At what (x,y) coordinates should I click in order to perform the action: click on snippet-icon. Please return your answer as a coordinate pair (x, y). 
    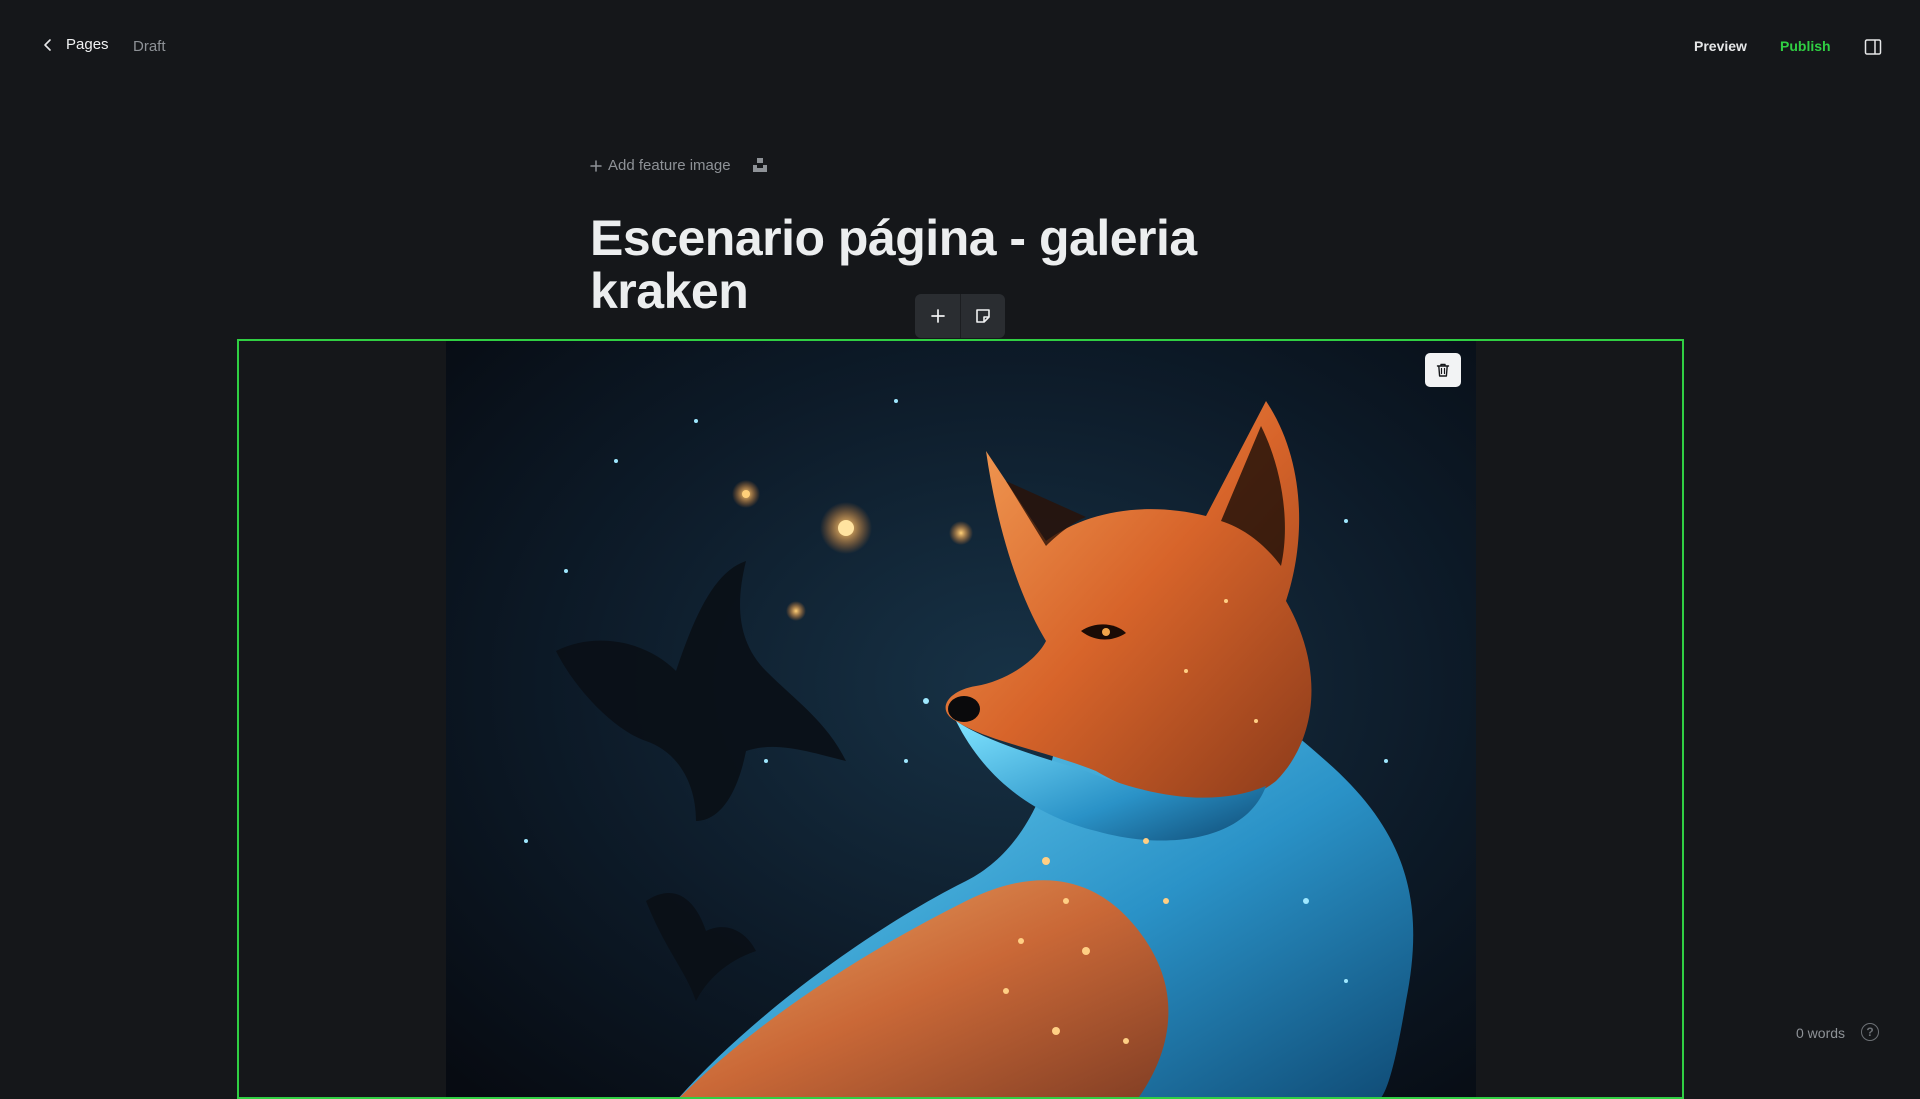
    Looking at the image, I should click on (983, 316).